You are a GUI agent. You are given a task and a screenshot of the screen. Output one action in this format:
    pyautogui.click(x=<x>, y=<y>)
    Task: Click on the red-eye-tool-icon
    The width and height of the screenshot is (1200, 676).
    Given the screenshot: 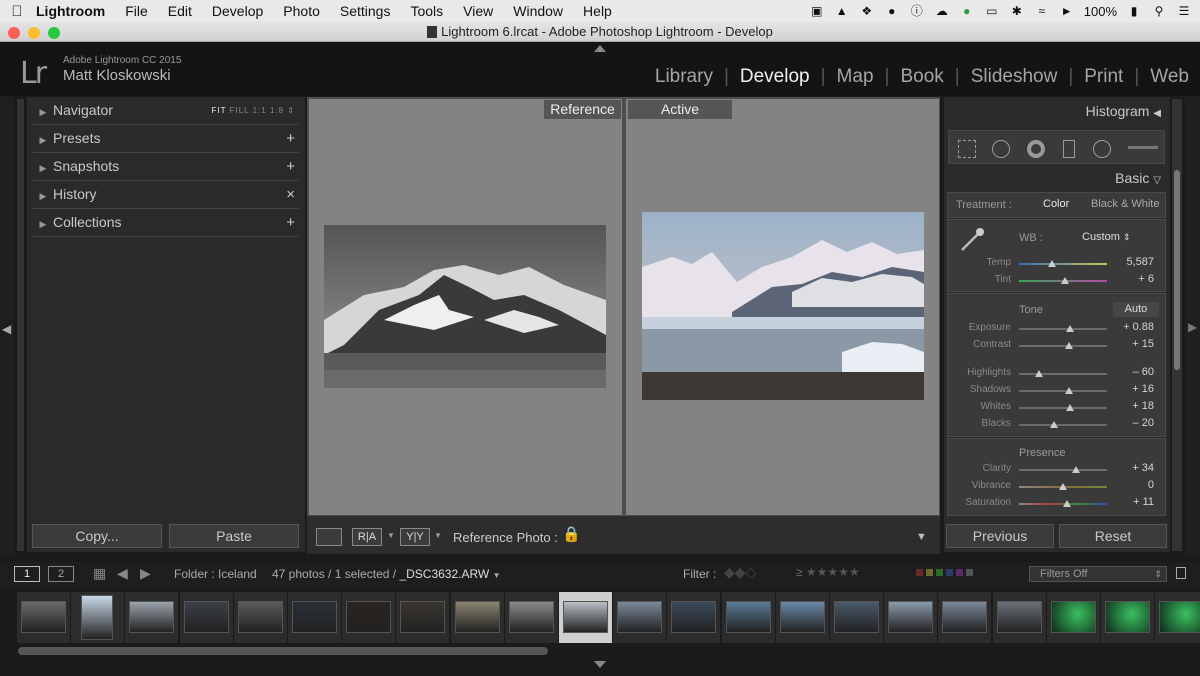 What is the action you would take?
    pyautogui.click(x=1036, y=149)
    